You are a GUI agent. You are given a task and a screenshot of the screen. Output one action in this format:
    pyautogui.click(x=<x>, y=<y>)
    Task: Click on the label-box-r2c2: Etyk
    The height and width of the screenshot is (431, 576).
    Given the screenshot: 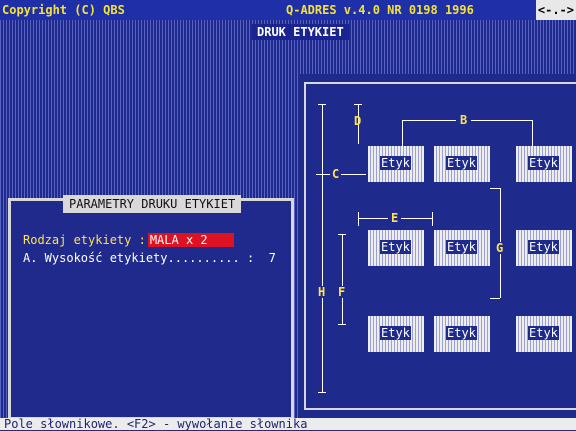 What is the action you would take?
    pyautogui.click(x=462, y=248)
    